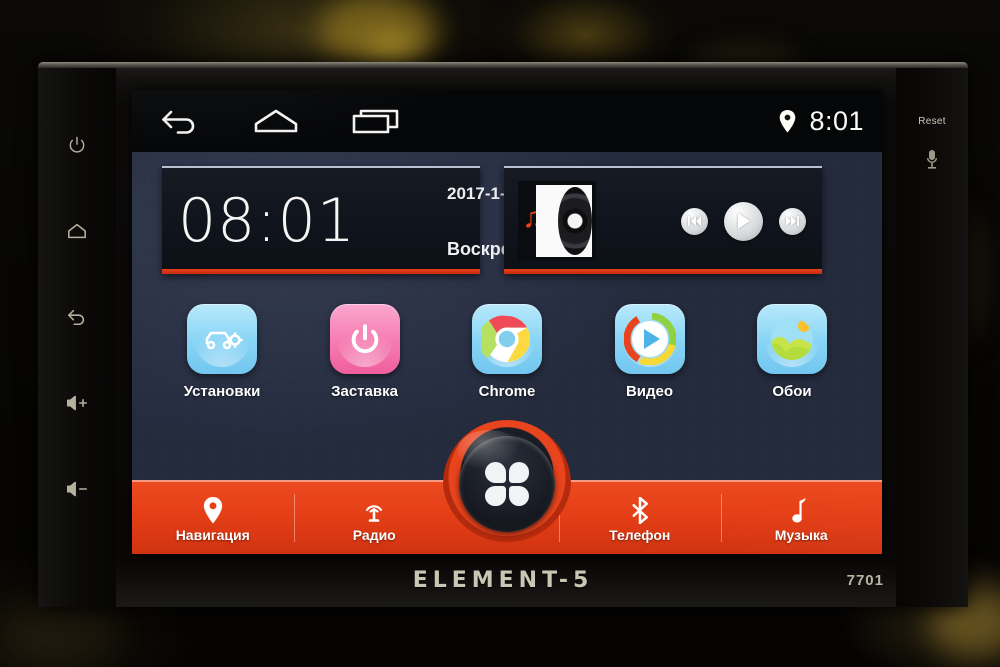  I want to click on app-drawer-flower-icon, so click(507, 484).